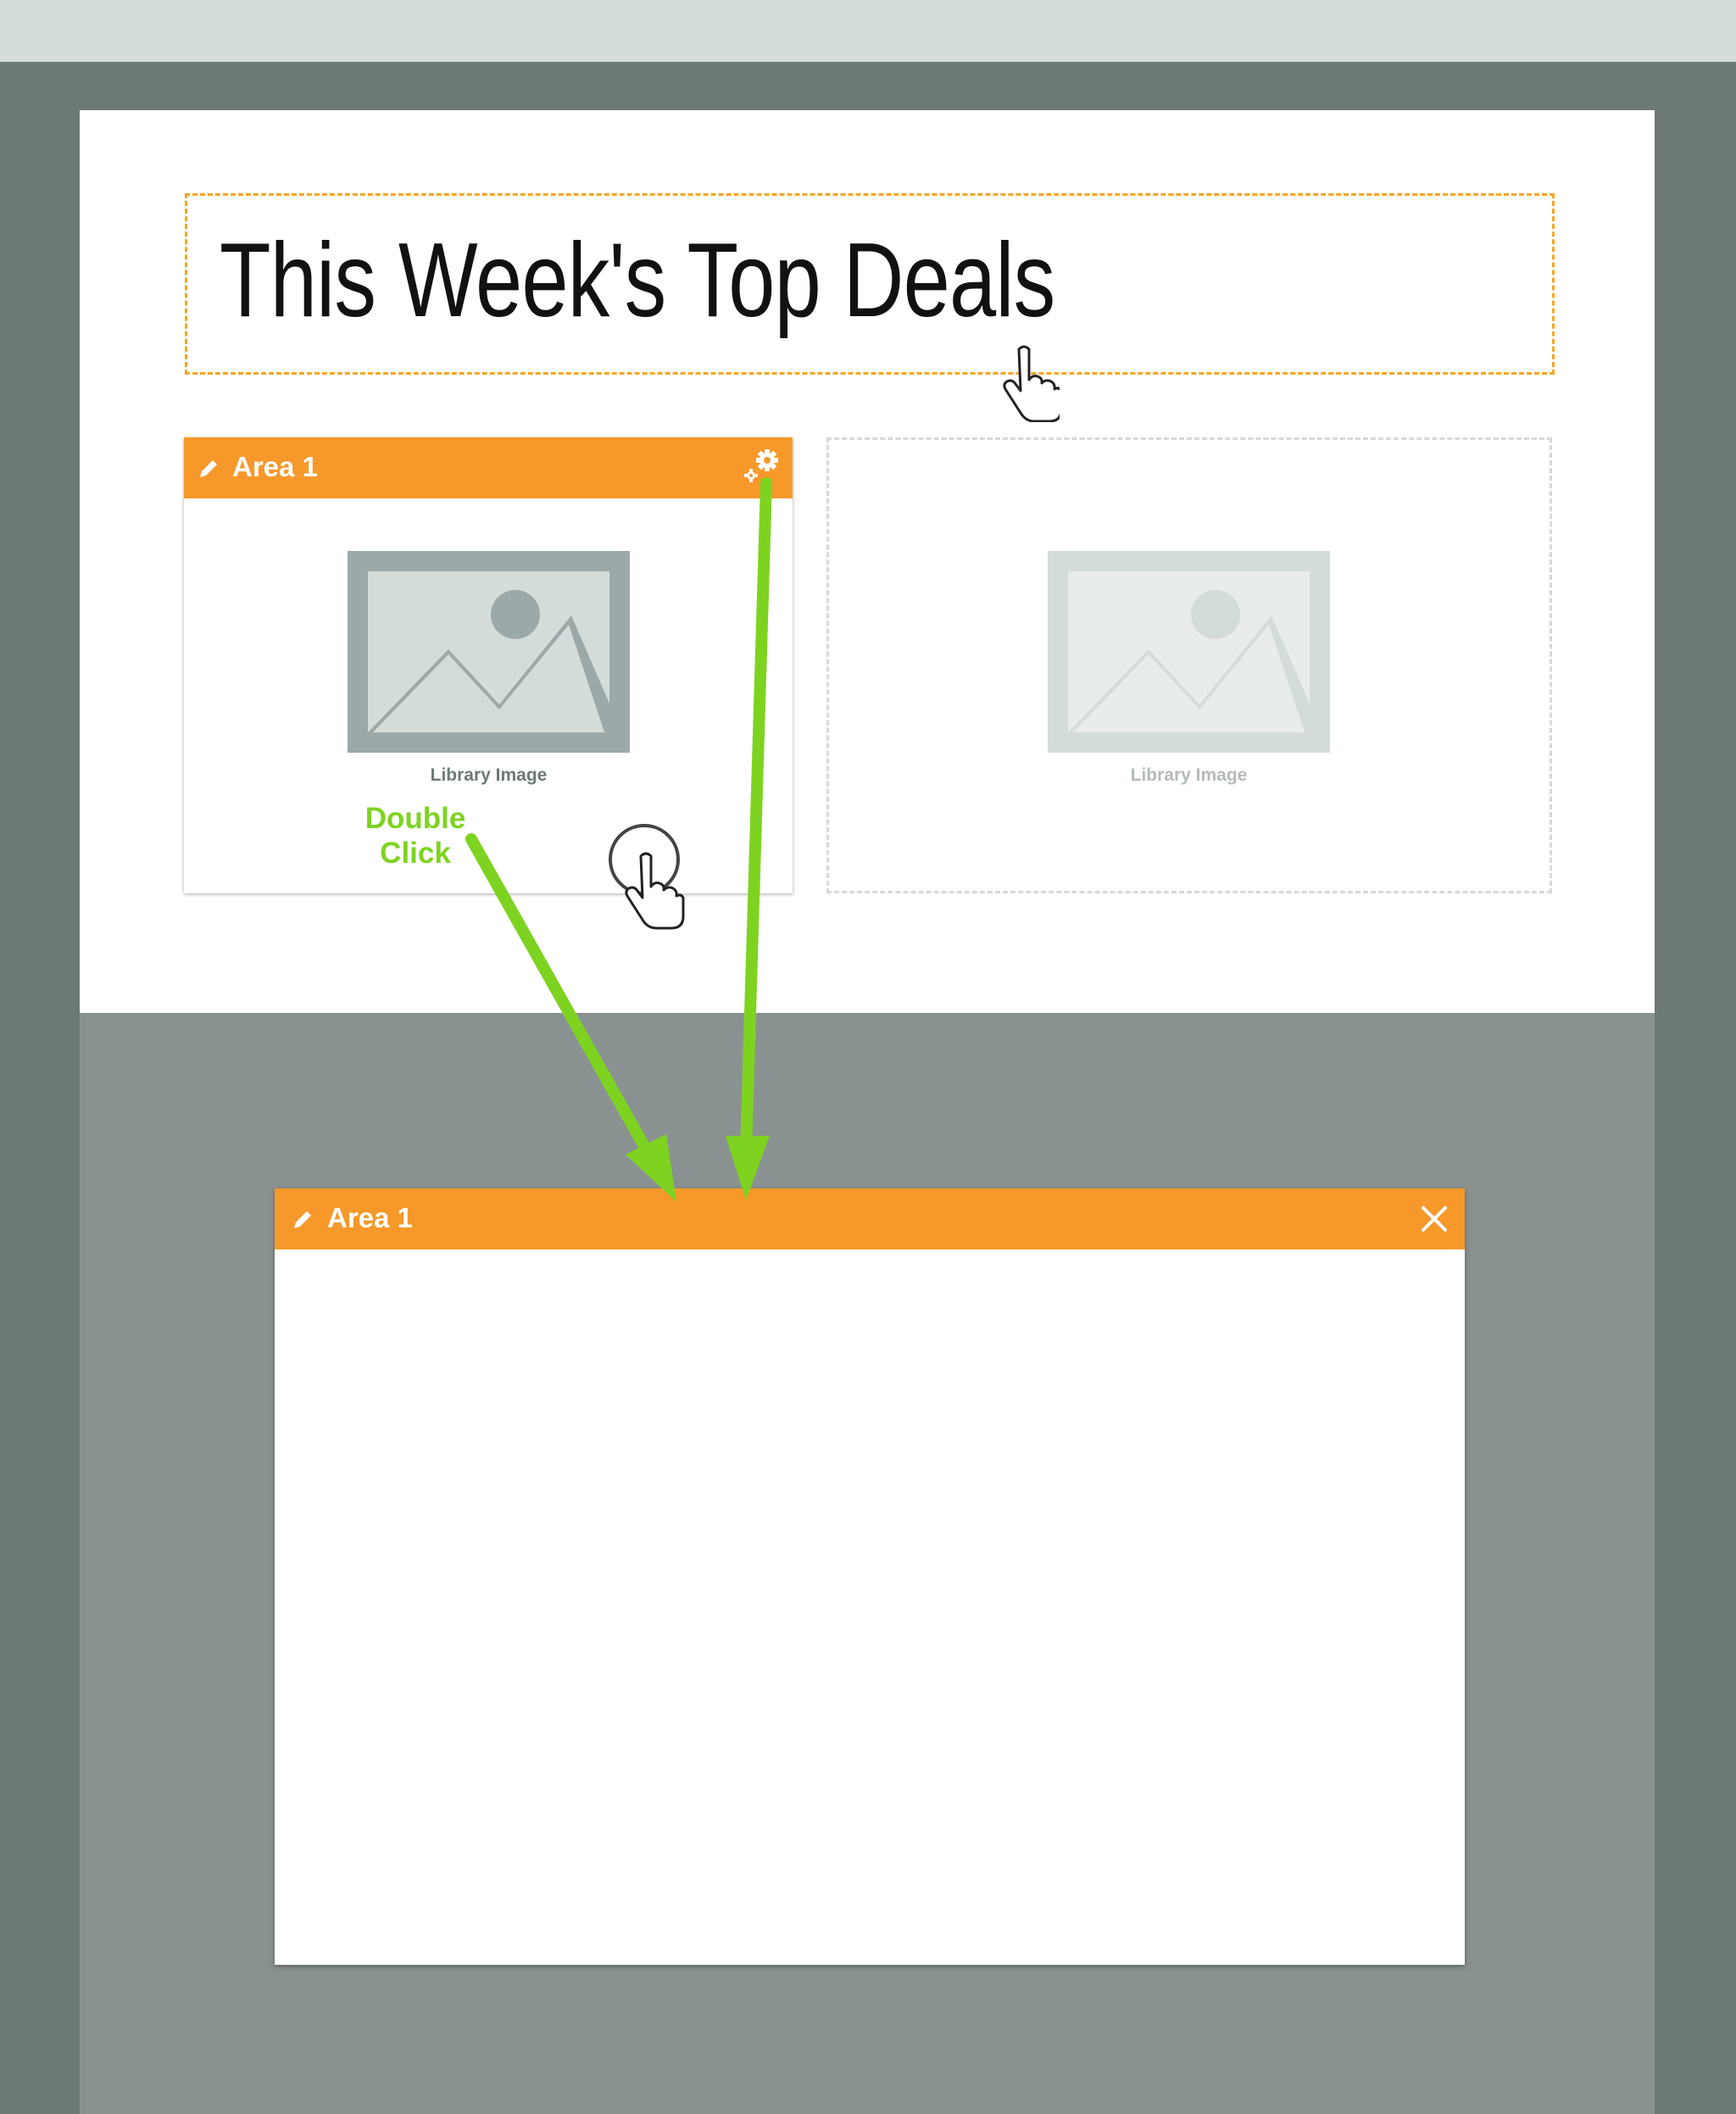 The height and width of the screenshot is (2114, 1736). What do you see at coordinates (488, 467) in the screenshot?
I see `area-1-panel-header: Area 1` at bounding box center [488, 467].